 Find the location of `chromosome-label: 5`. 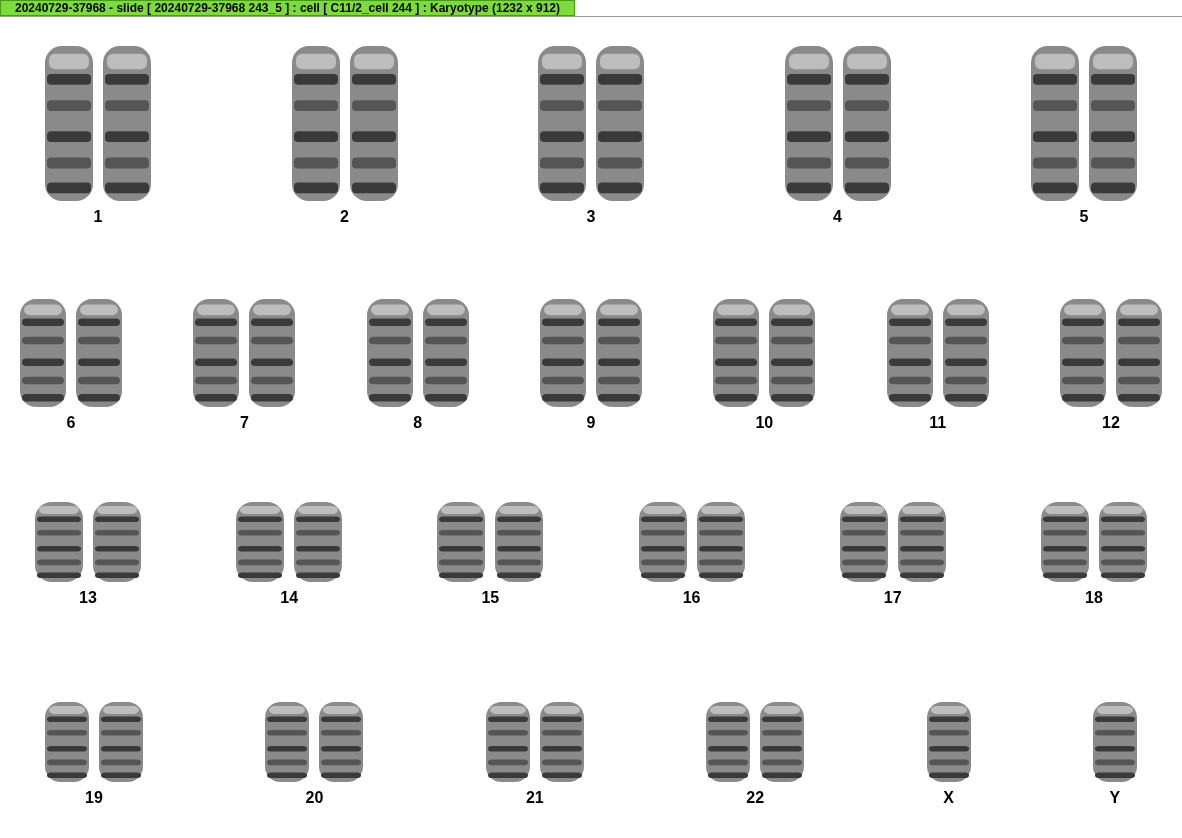

chromosome-label: 5 is located at coordinates (1084, 217).